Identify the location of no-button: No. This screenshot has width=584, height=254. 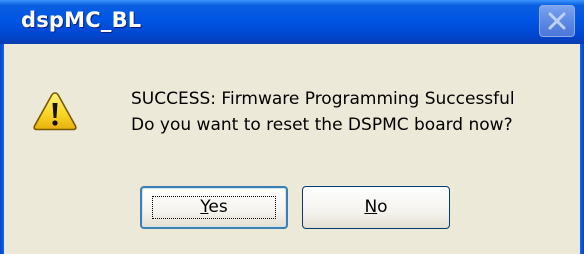
(376, 207).